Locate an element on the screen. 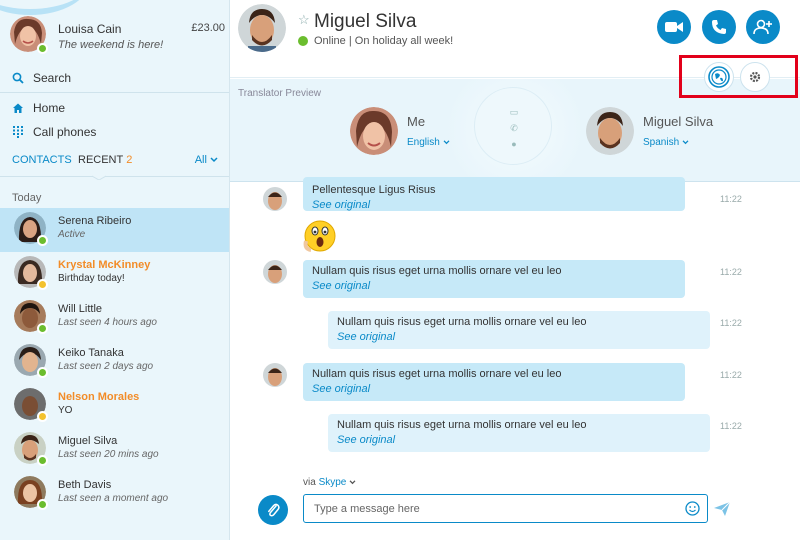 Image resolution: width=800 pixels, height=540 pixels. contact-item: Keiko Tanaka Last seen 2 days ago is located at coordinates (114, 362).